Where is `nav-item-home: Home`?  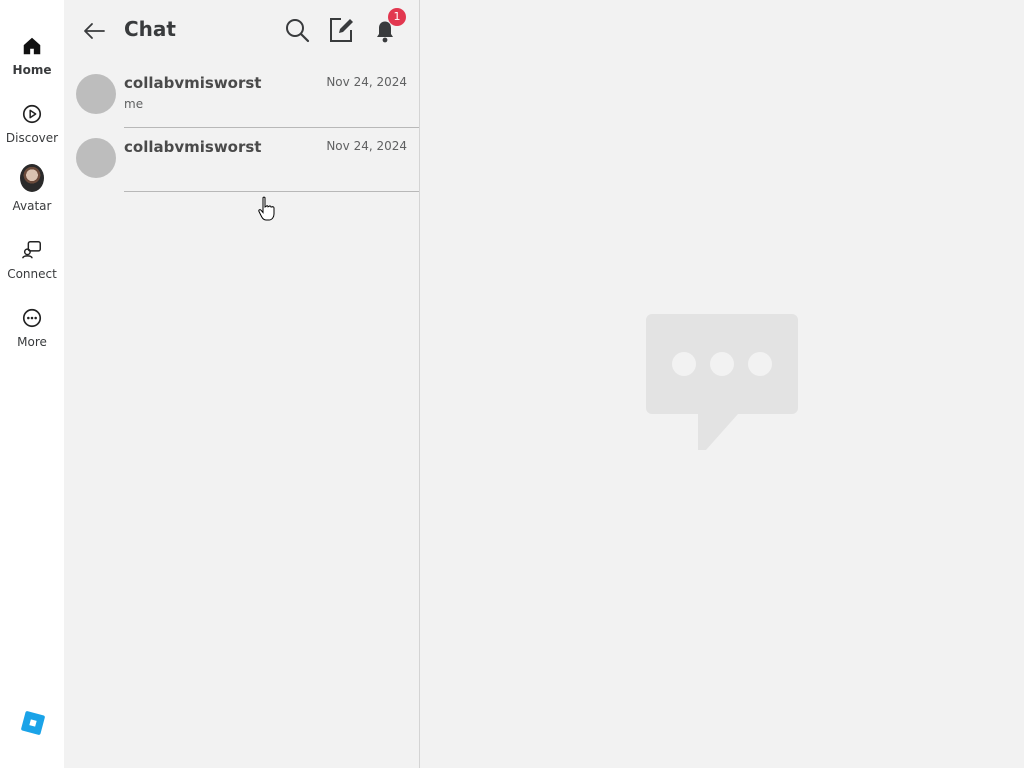 nav-item-home: Home is located at coordinates (32, 64).